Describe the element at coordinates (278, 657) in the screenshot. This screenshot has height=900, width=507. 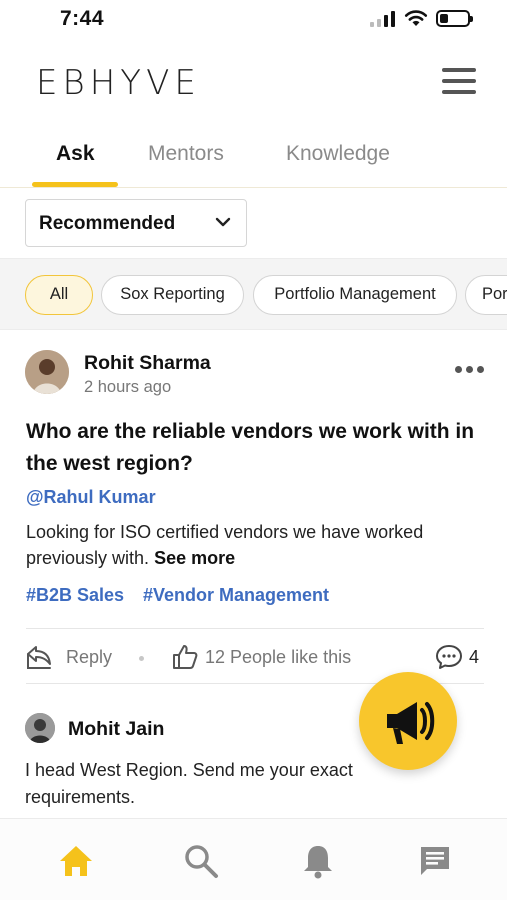
I see `likes-count: 12 People like this` at that location.